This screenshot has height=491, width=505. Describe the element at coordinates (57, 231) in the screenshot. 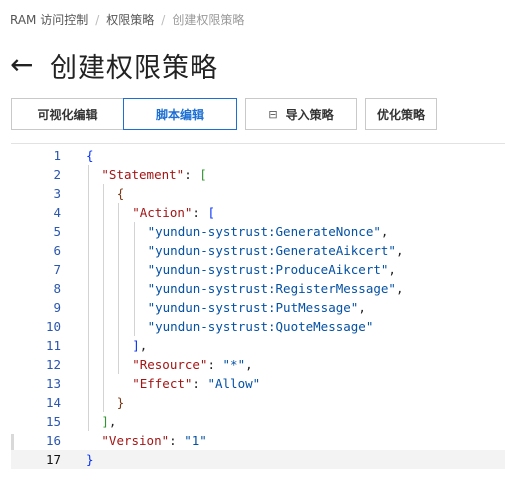

I see `line-number: 5` at that location.